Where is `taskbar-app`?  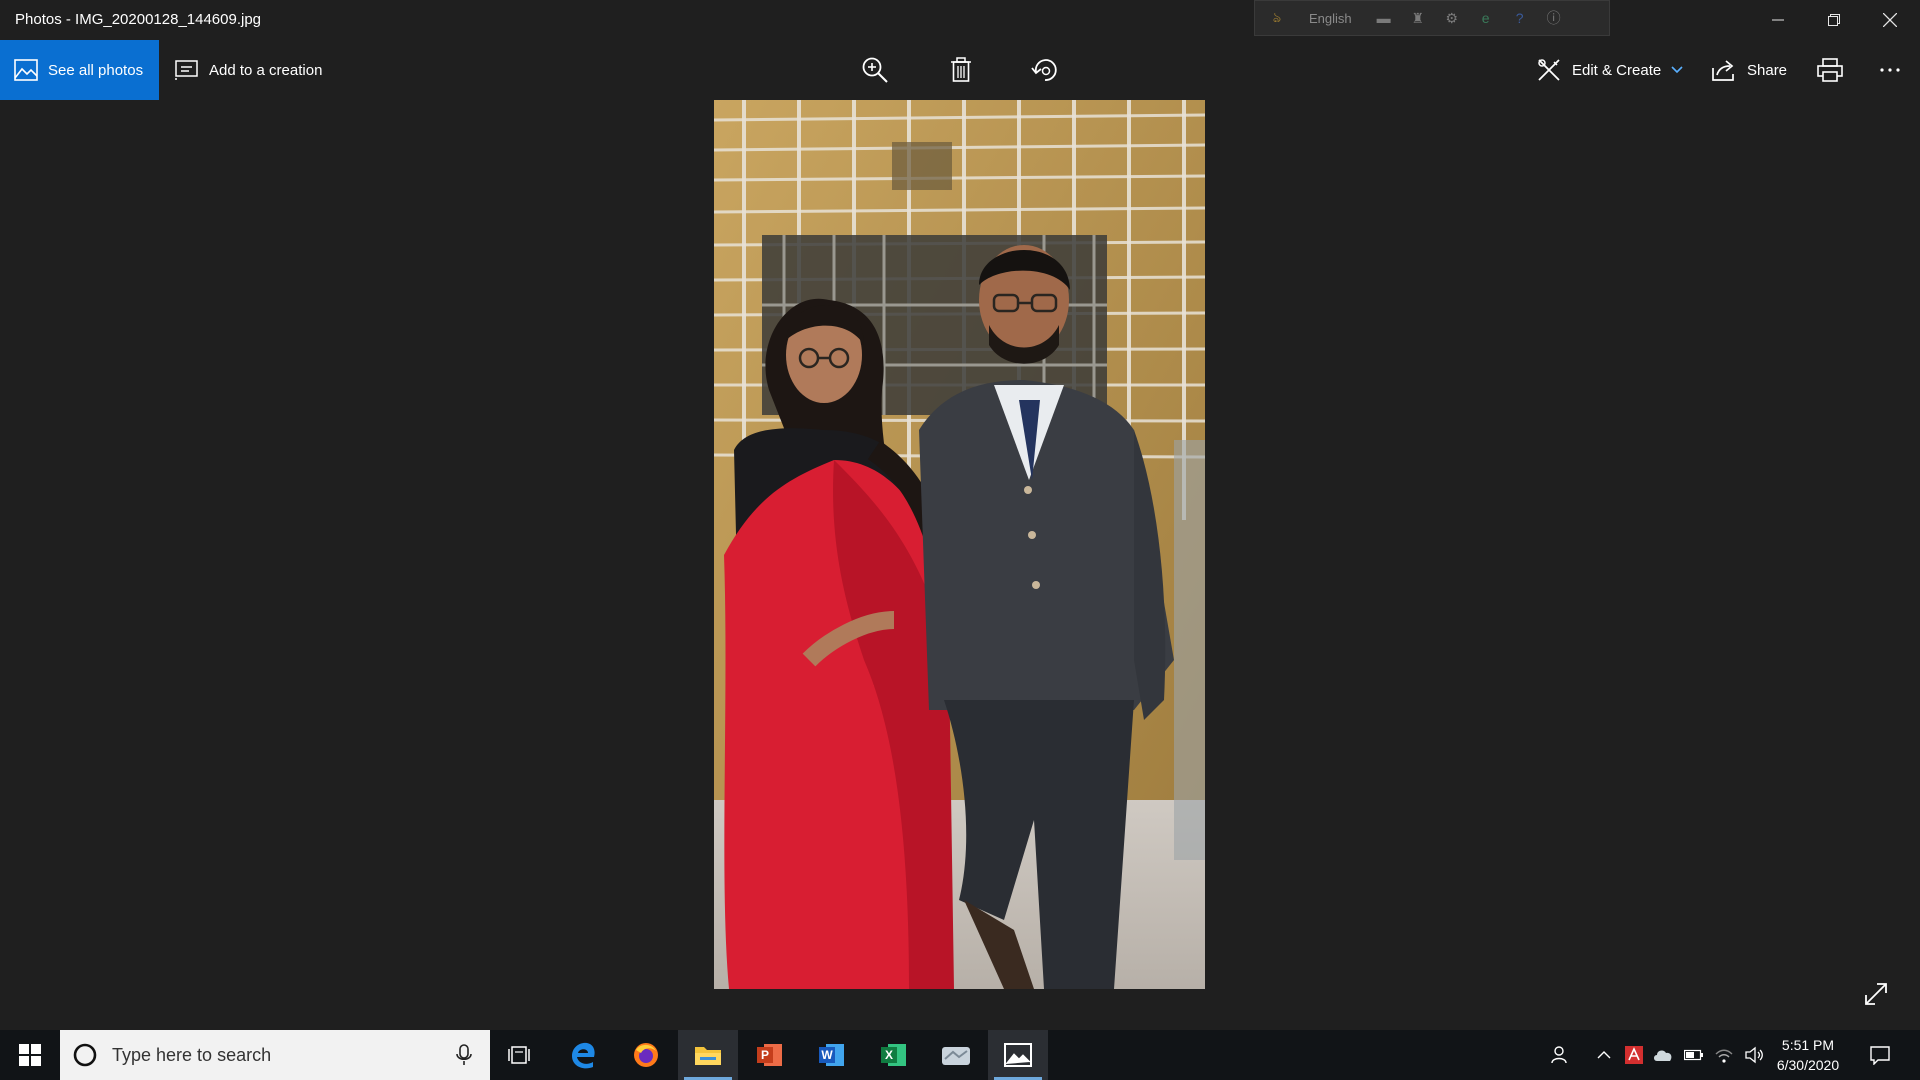 taskbar-app is located at coordinates (956, 1055).